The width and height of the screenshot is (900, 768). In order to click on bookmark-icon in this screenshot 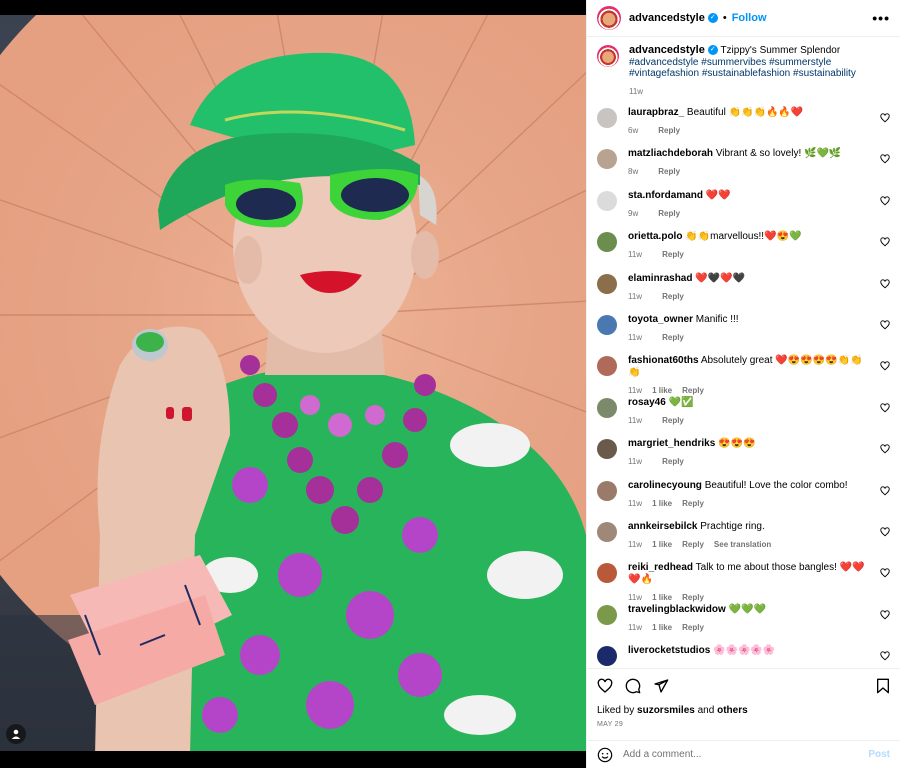, I will do `click(883, 686)`.